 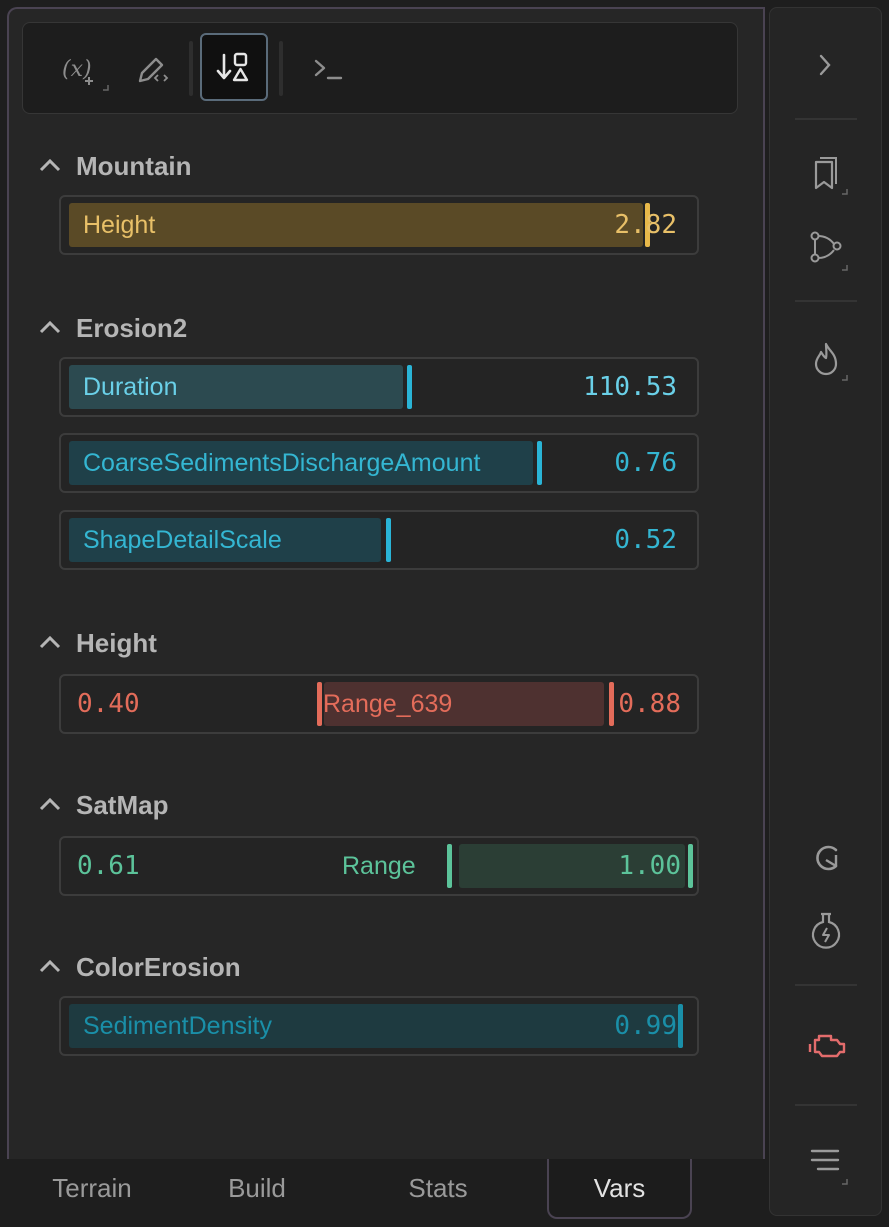 I want to click on add-variable-button: (x), so click(x=82, y=67).